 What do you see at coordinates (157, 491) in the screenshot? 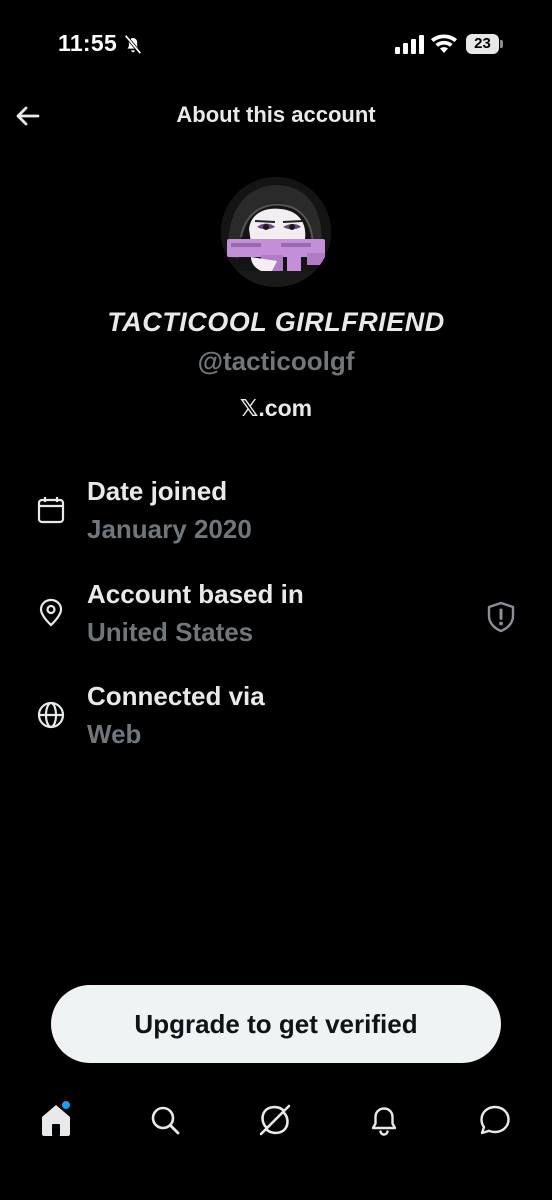
I see `date-joined-label: Date joined` at bounding box center [157, 491].